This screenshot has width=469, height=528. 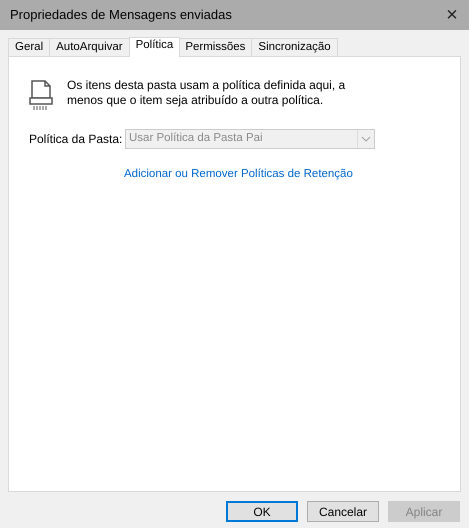 What do you see at coordinates (238, 174) in the screenshot?
I see `retention-policies-link: Adicionar ou Remover Políticas de Retenção` at bounding box center [238, 174].